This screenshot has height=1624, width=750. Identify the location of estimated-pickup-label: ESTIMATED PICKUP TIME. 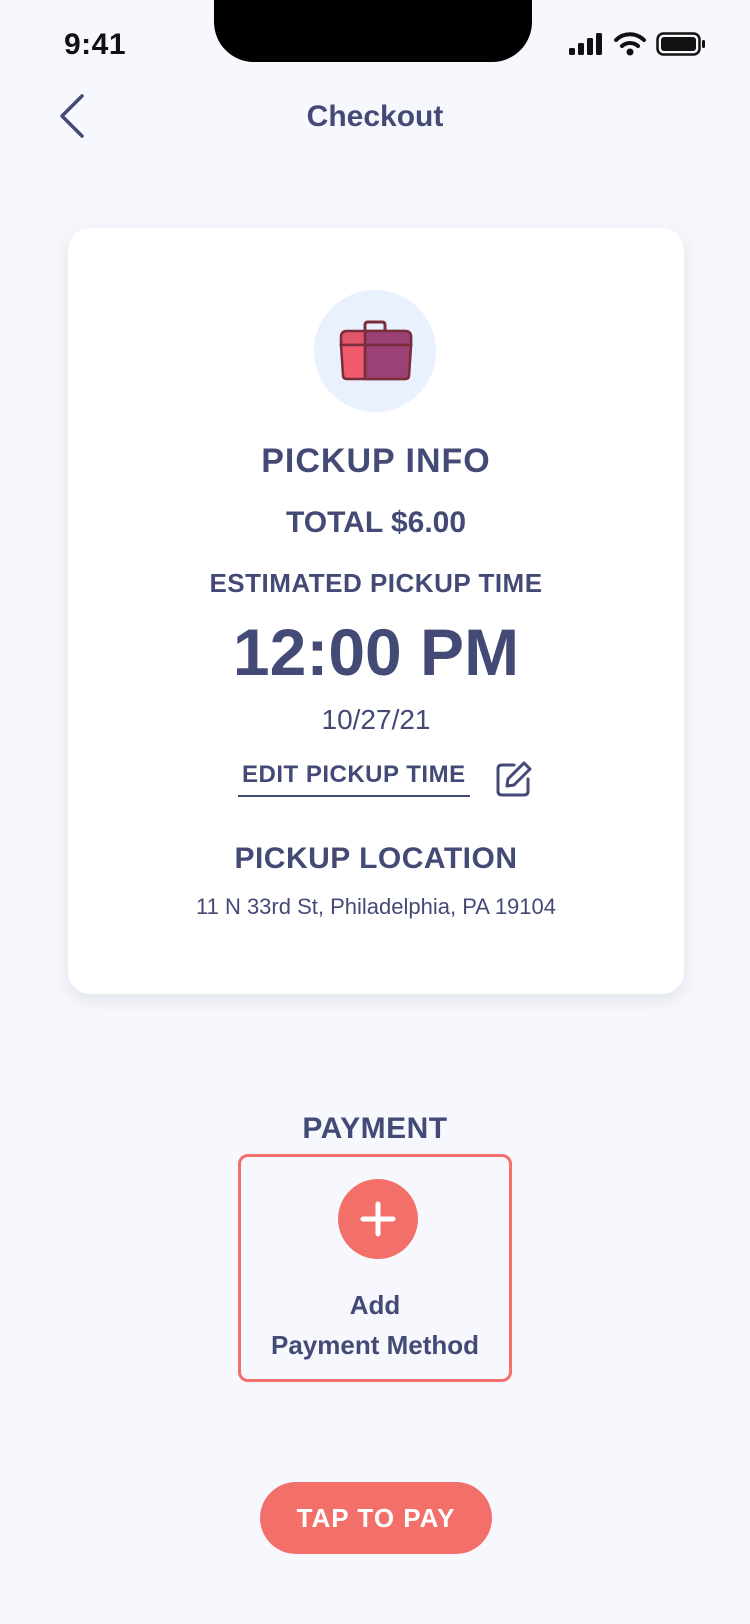
(376, 583).